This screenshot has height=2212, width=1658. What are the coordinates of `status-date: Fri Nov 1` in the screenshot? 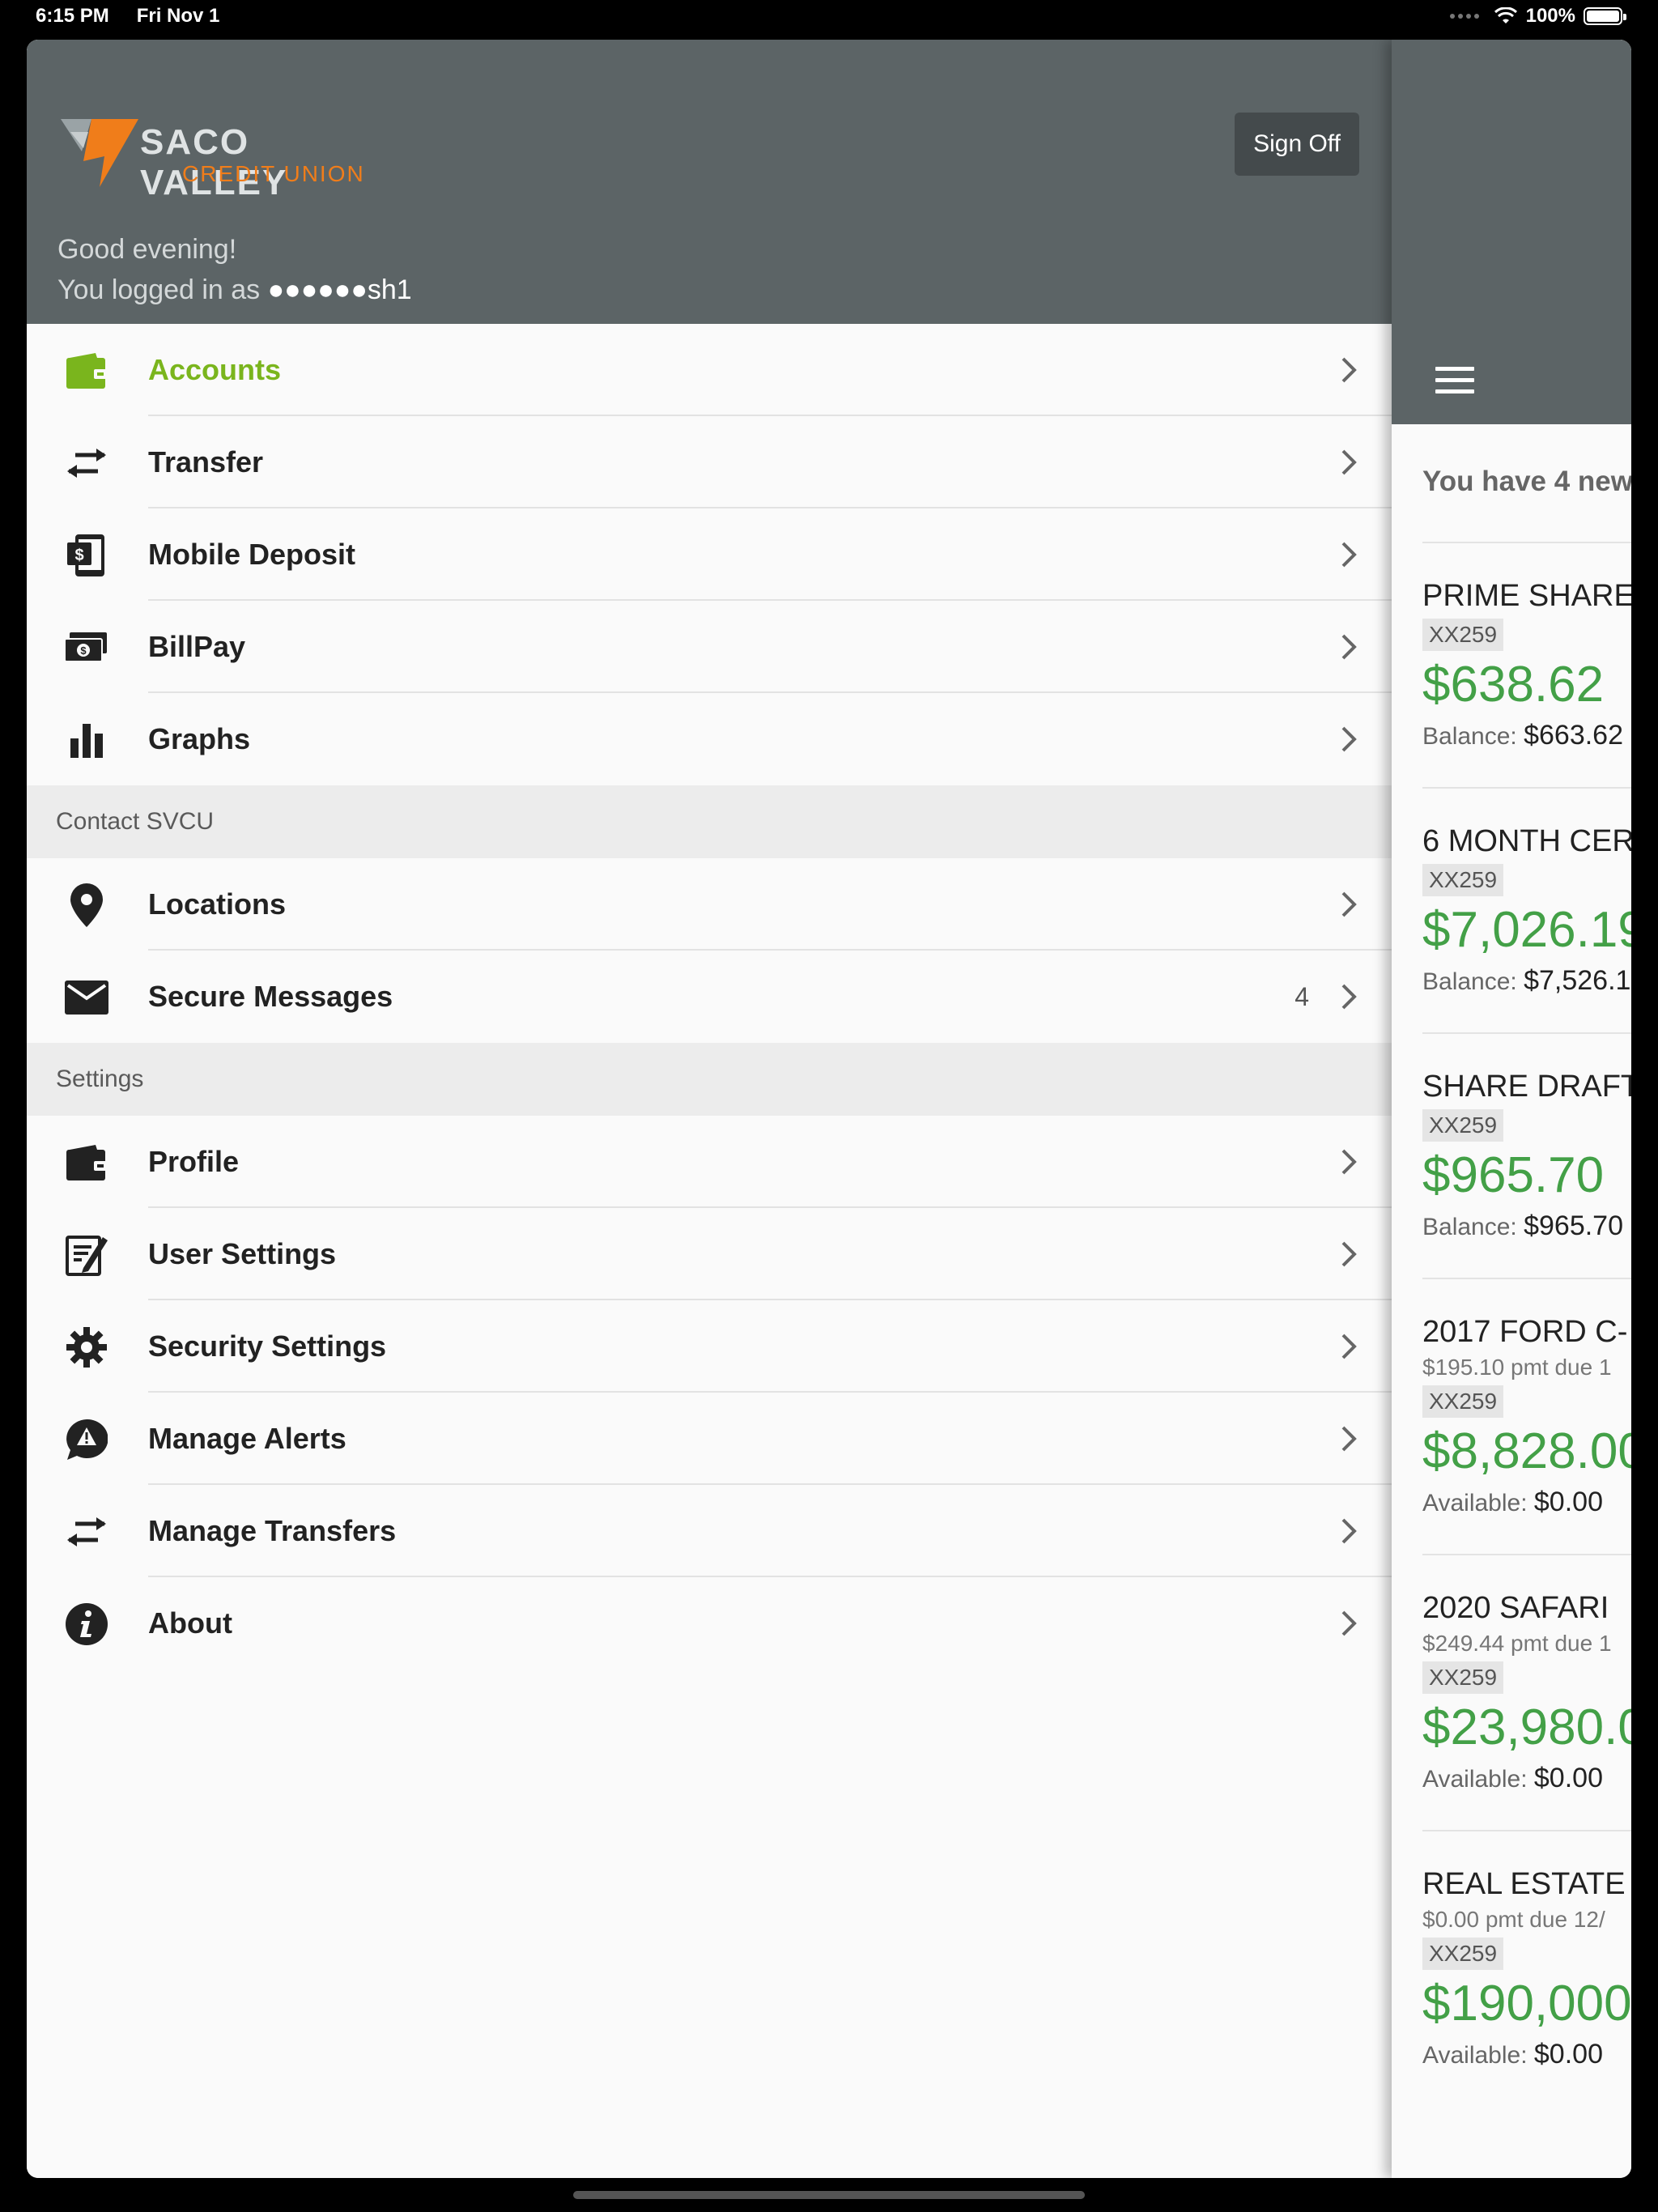 It's located at (178, 16).